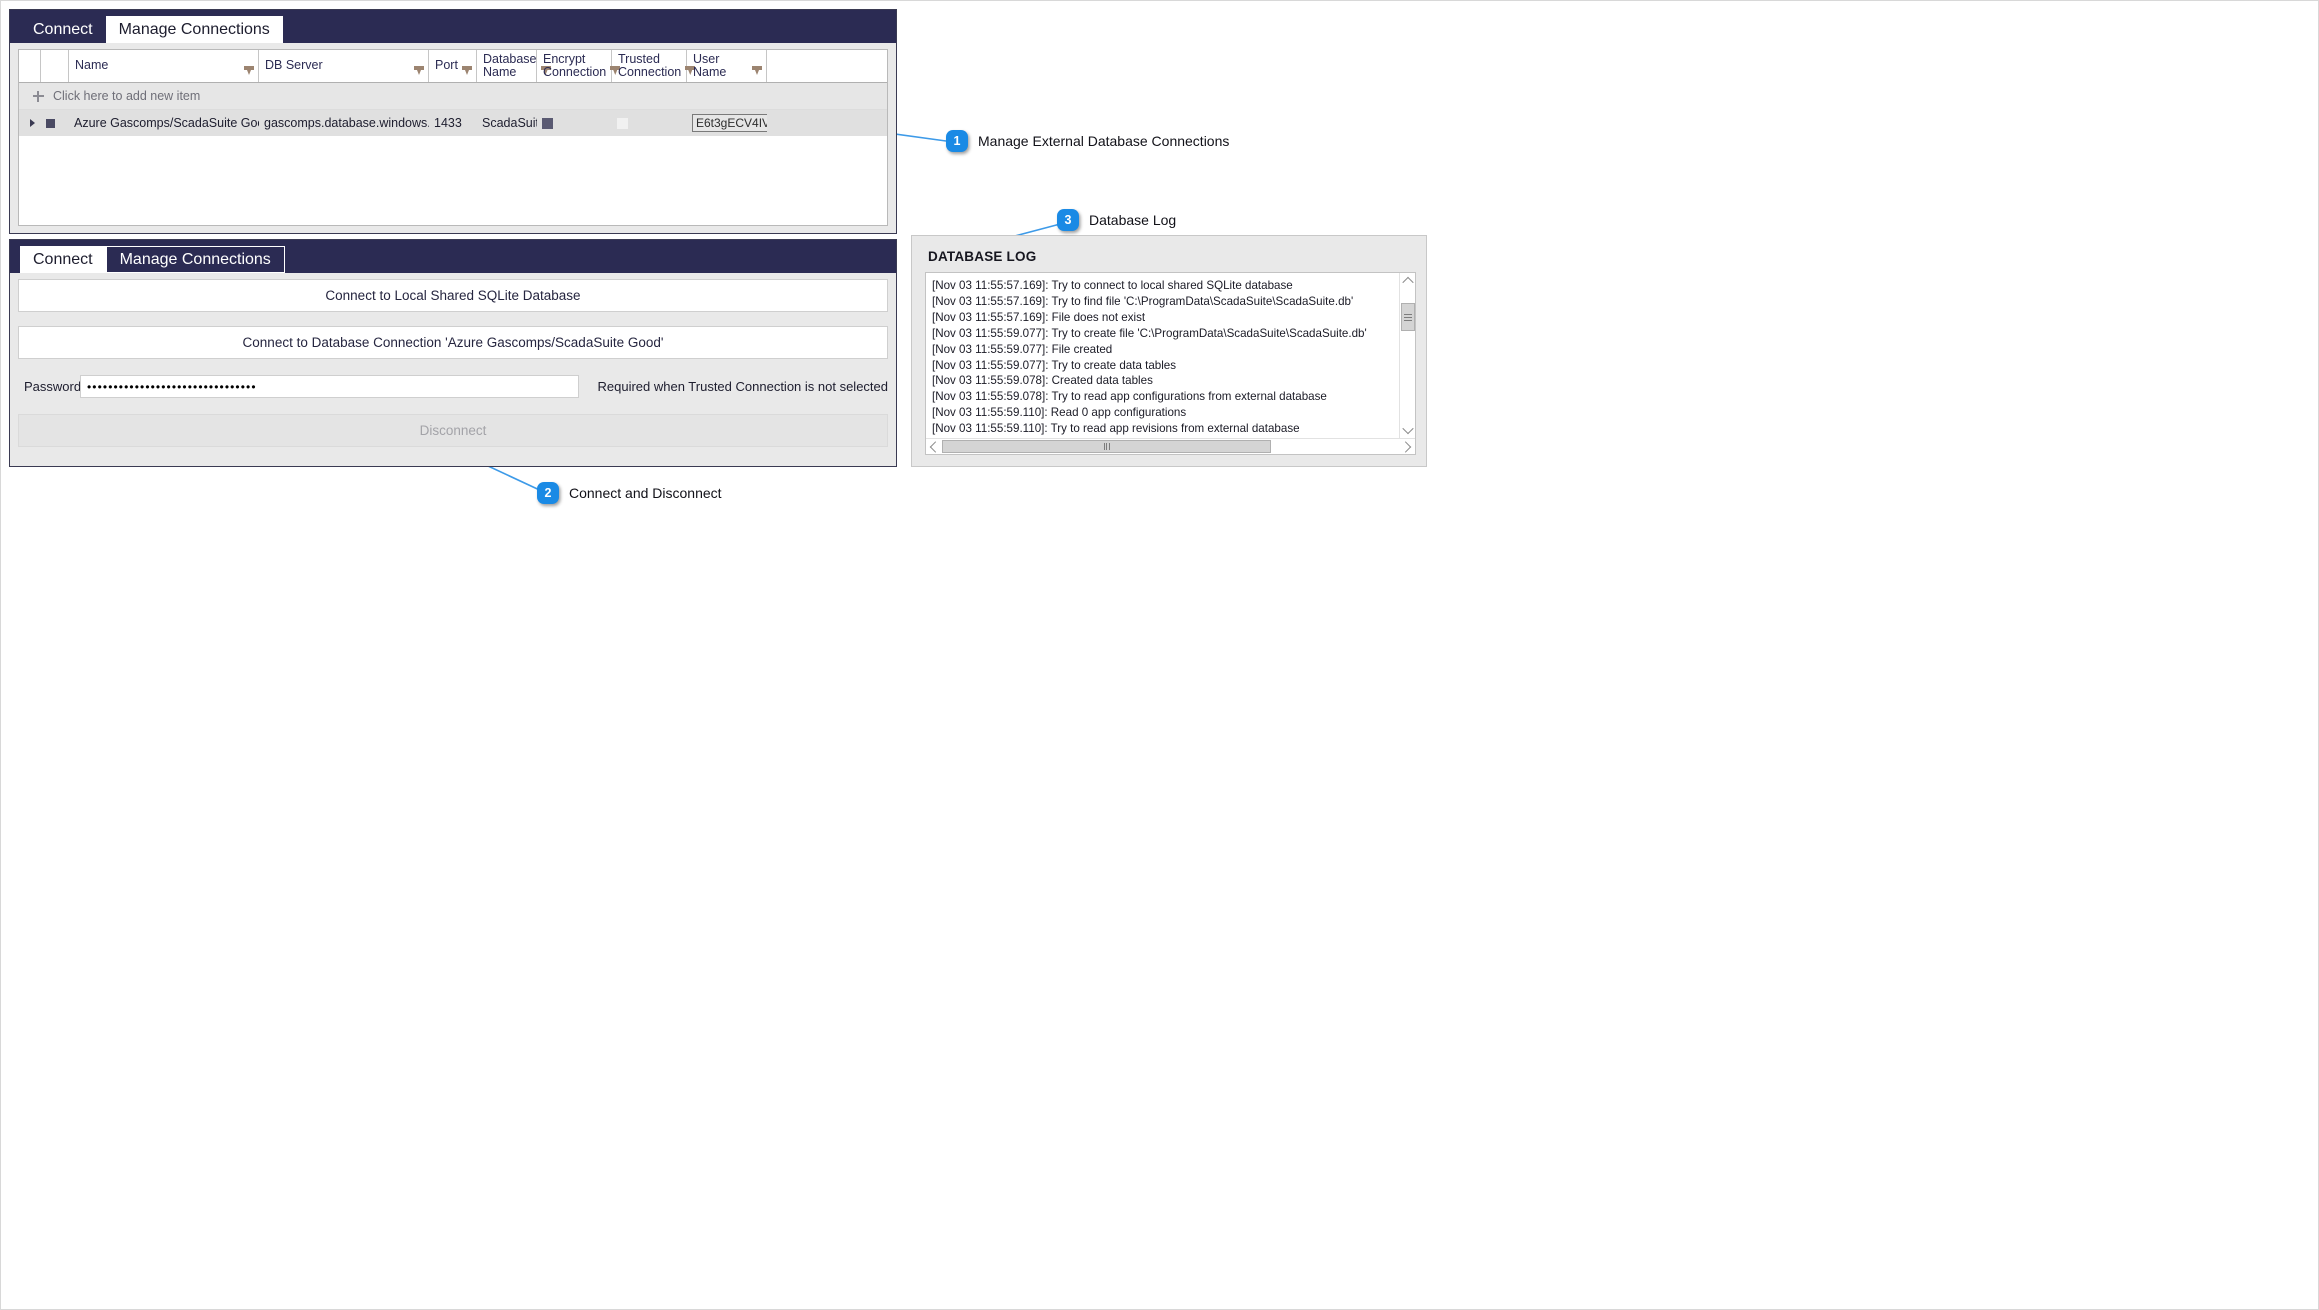 The width and height of the screenshot is (2319, 1310). Describe the element at coordinates (982, 256) in the screenshot. I see `database-log-title: DATABASE LOG` at that location.